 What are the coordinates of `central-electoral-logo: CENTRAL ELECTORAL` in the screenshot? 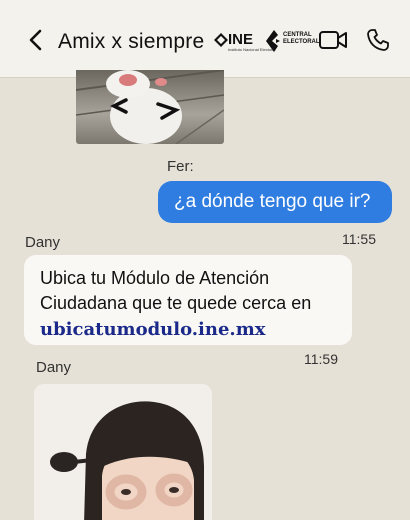 It's located at (293, 41).